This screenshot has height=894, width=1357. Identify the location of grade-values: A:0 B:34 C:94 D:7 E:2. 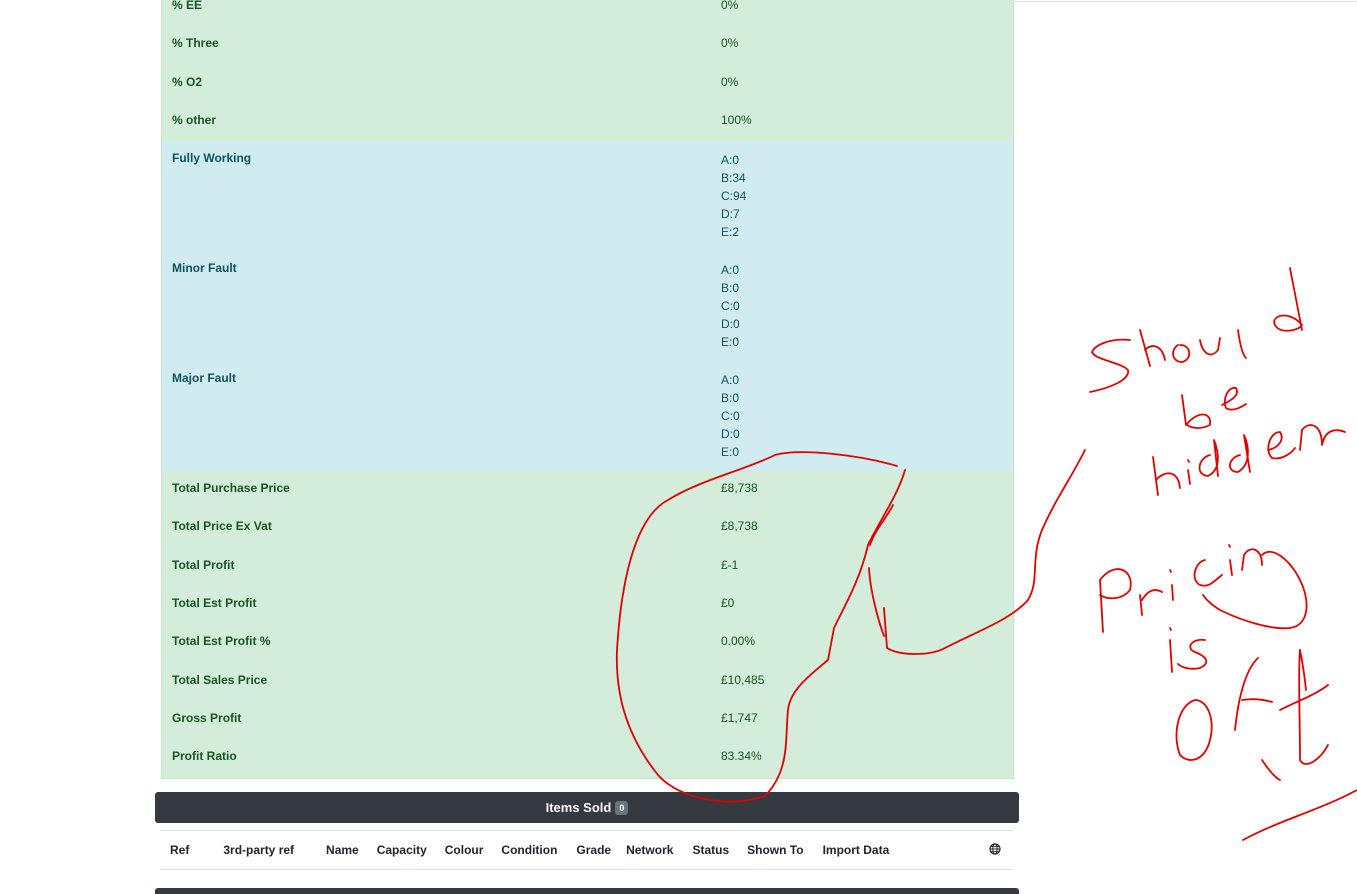
(867, 196).